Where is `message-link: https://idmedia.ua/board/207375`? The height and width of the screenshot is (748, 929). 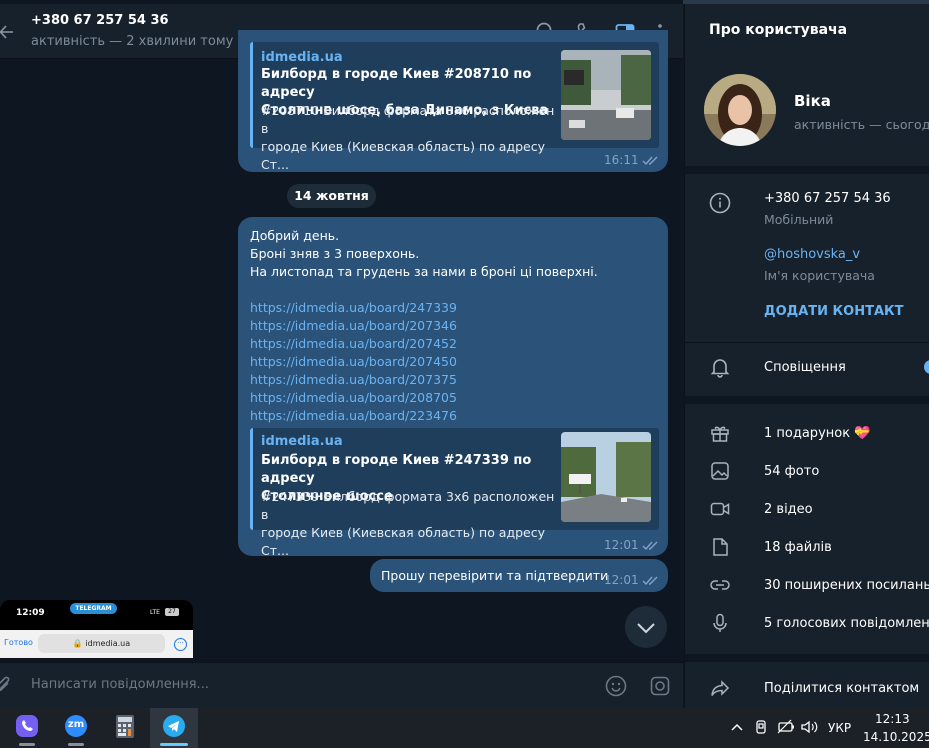 message-link: https://idmedia.ua/board/207375 is located at coordinates (424, 380).